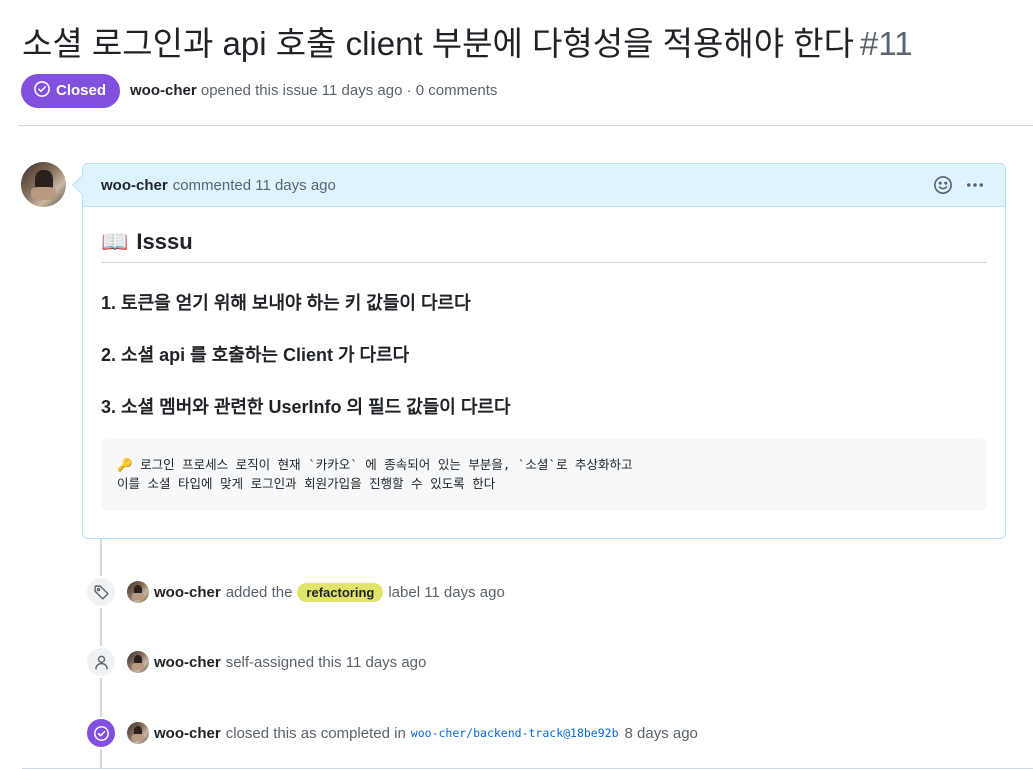 The width and height of the screenshot is (1033, 769). Describe the element at coordinates (340, 592) in the screenshot. I see `label-refactoring: refactoring` at that location.